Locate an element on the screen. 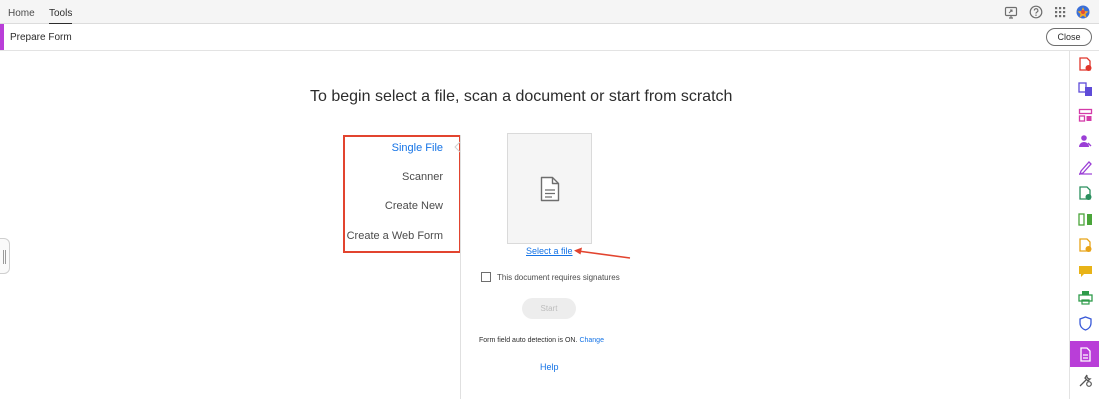  protect-icon is located at coordinates (1085, 323).